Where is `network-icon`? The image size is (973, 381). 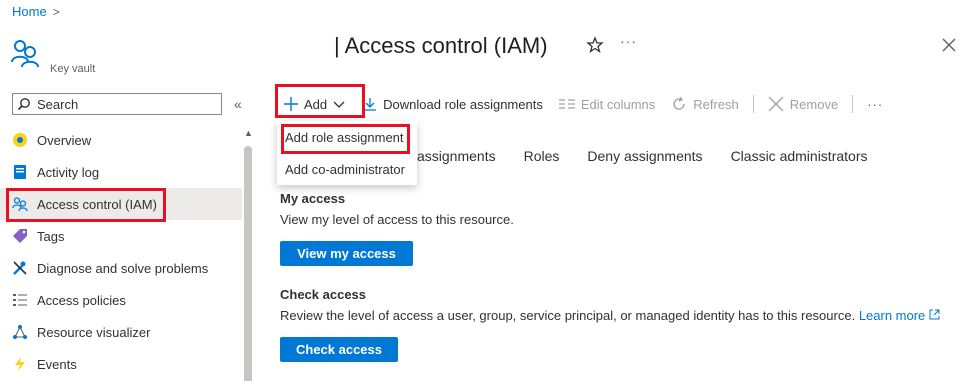 network-icon is located at coordinates (20, 332).